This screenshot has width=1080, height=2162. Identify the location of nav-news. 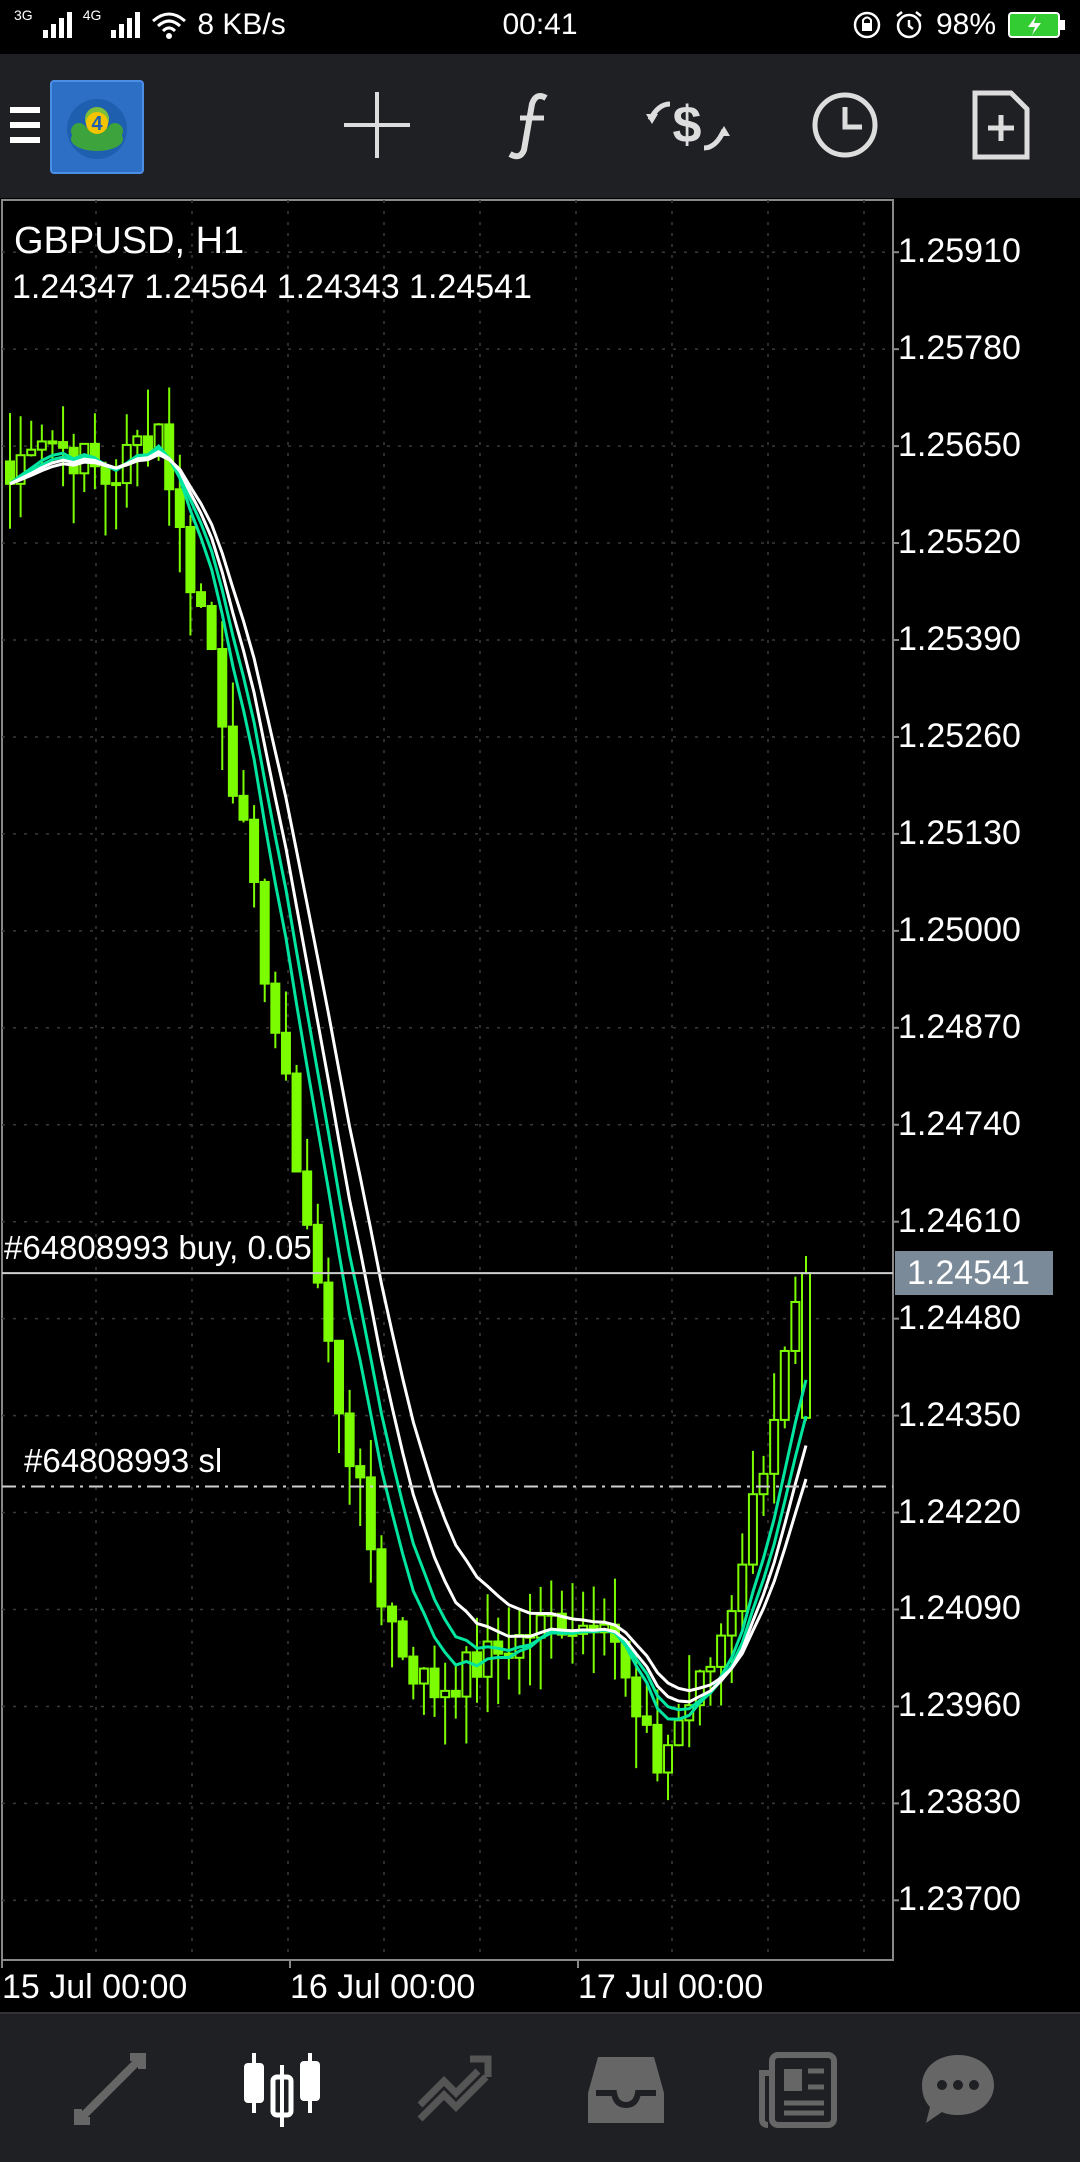
(798, 2089).